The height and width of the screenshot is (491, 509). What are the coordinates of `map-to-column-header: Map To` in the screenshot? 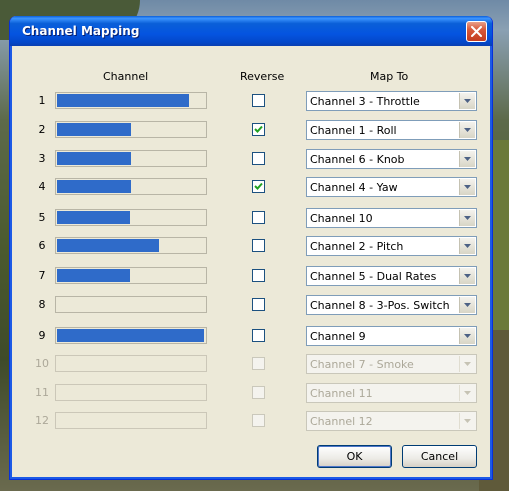 It's located at (389, 76).